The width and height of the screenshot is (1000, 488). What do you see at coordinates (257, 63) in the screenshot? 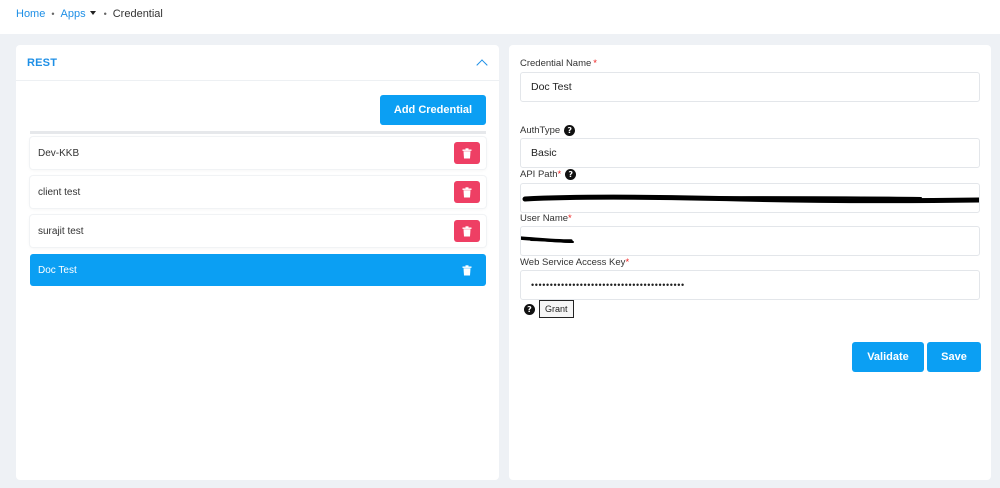
I see `panel-header: REST` at bounding box center [257, 63].